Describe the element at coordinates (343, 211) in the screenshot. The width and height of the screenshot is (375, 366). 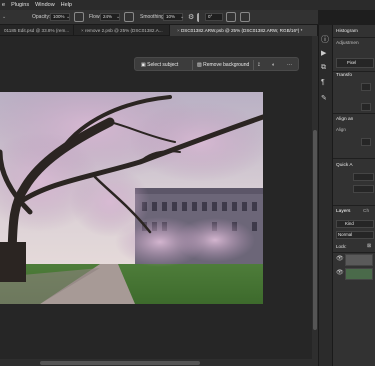
I see `tab-layers: Layers` at that location.